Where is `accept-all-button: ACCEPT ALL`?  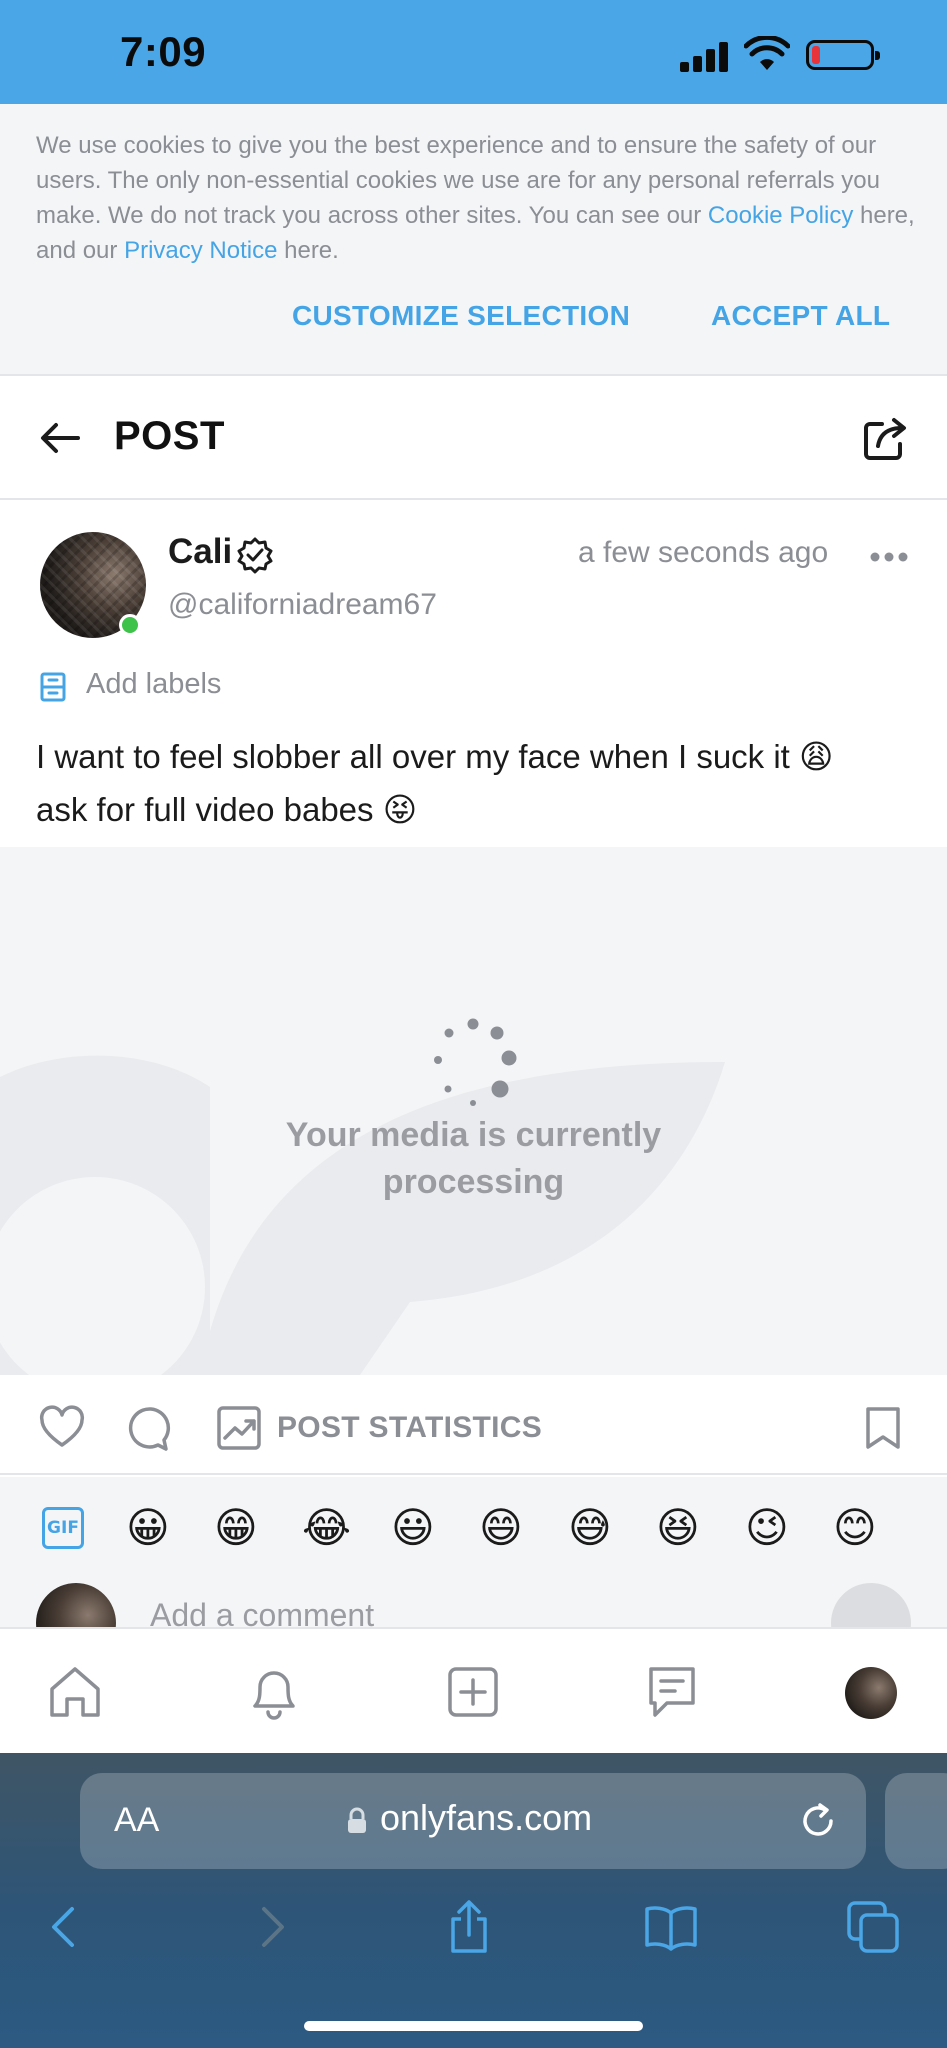
accept-all-button: ACCEPT ALL is located at coordinates (800, 316).